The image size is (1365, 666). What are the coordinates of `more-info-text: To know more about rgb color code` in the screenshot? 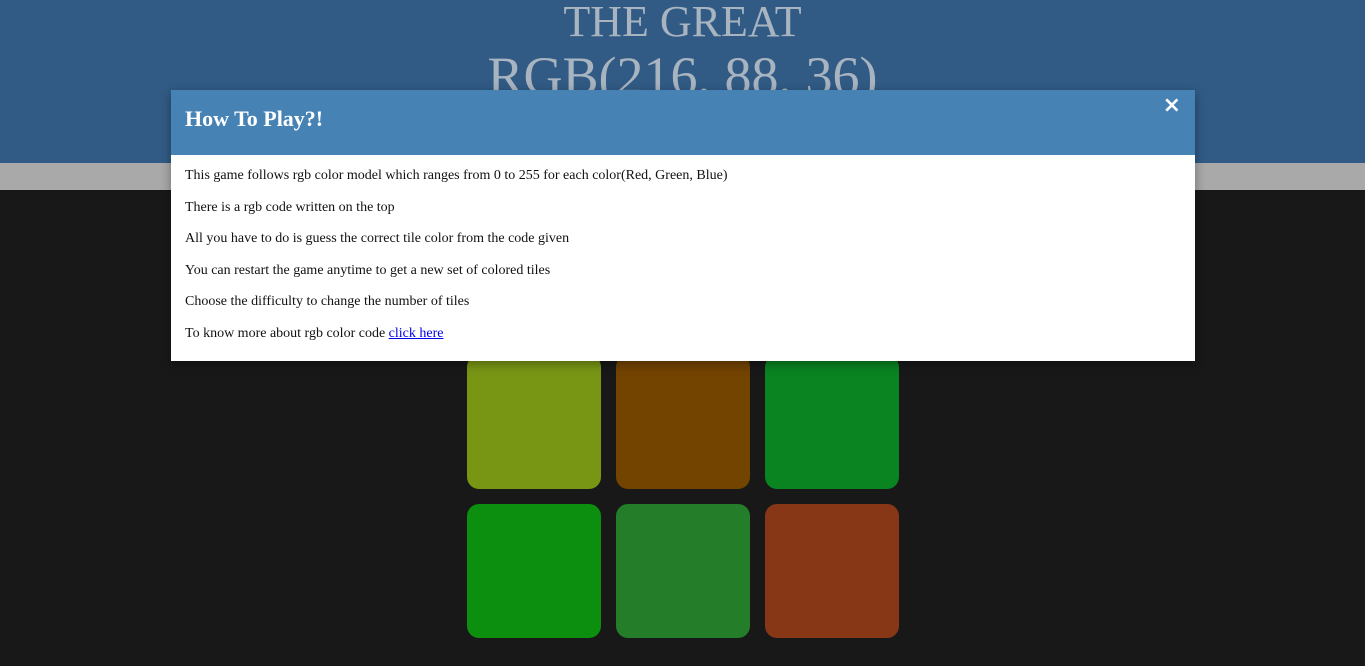 It's located at (287, 333).